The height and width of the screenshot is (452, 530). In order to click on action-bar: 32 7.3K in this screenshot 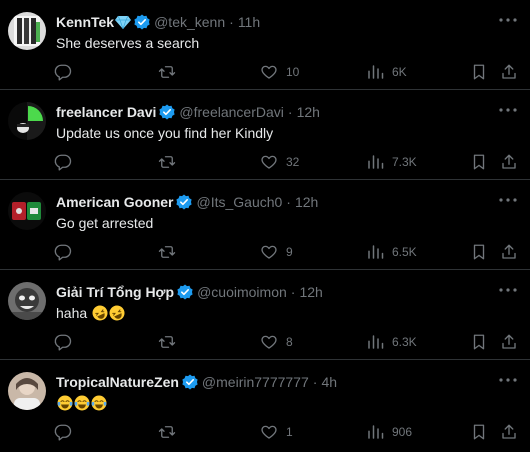, I will do `click(287, 162)`.